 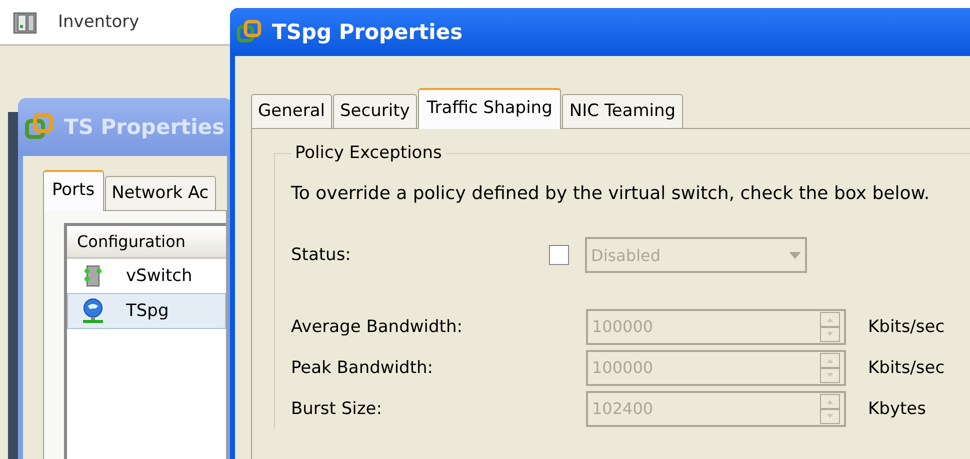 What do you see at coordinates (144, 127) in the screenshot?
I see `window-title: TS Properties` at bounding box center [144, 127].